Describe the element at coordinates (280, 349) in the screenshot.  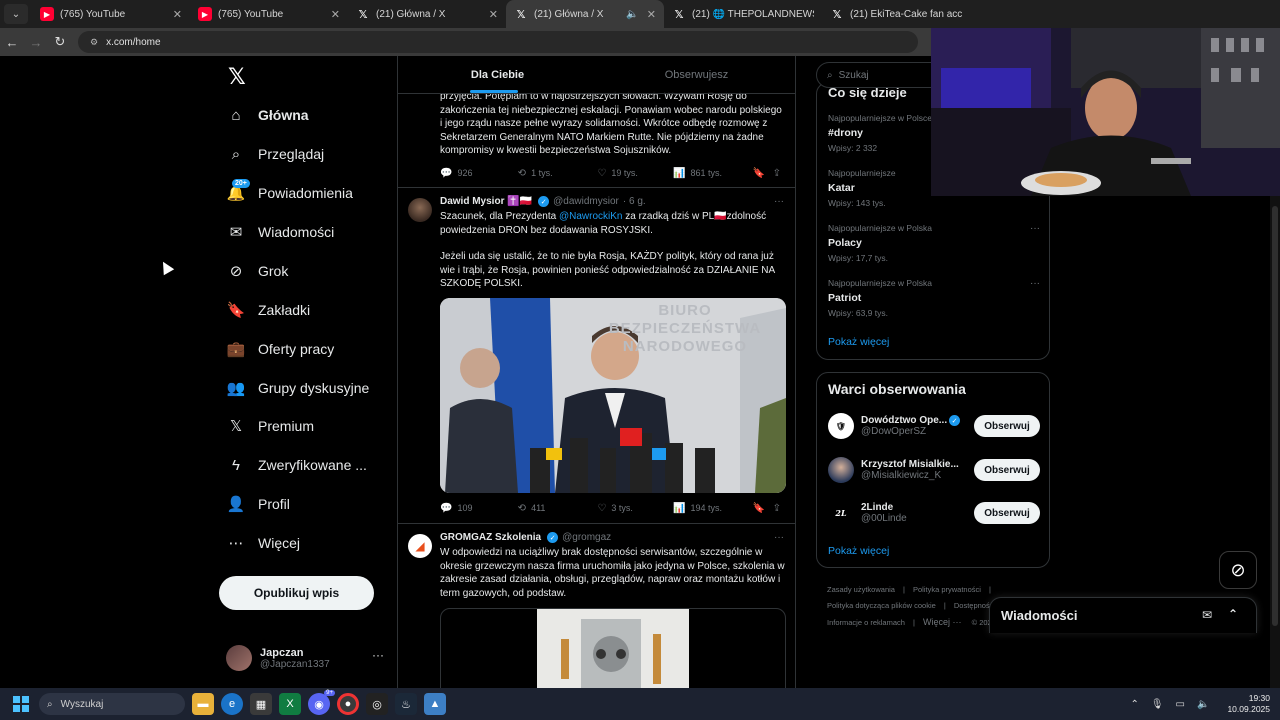
I see `nav-jobs: 💼 Oferty pracy` at that location.